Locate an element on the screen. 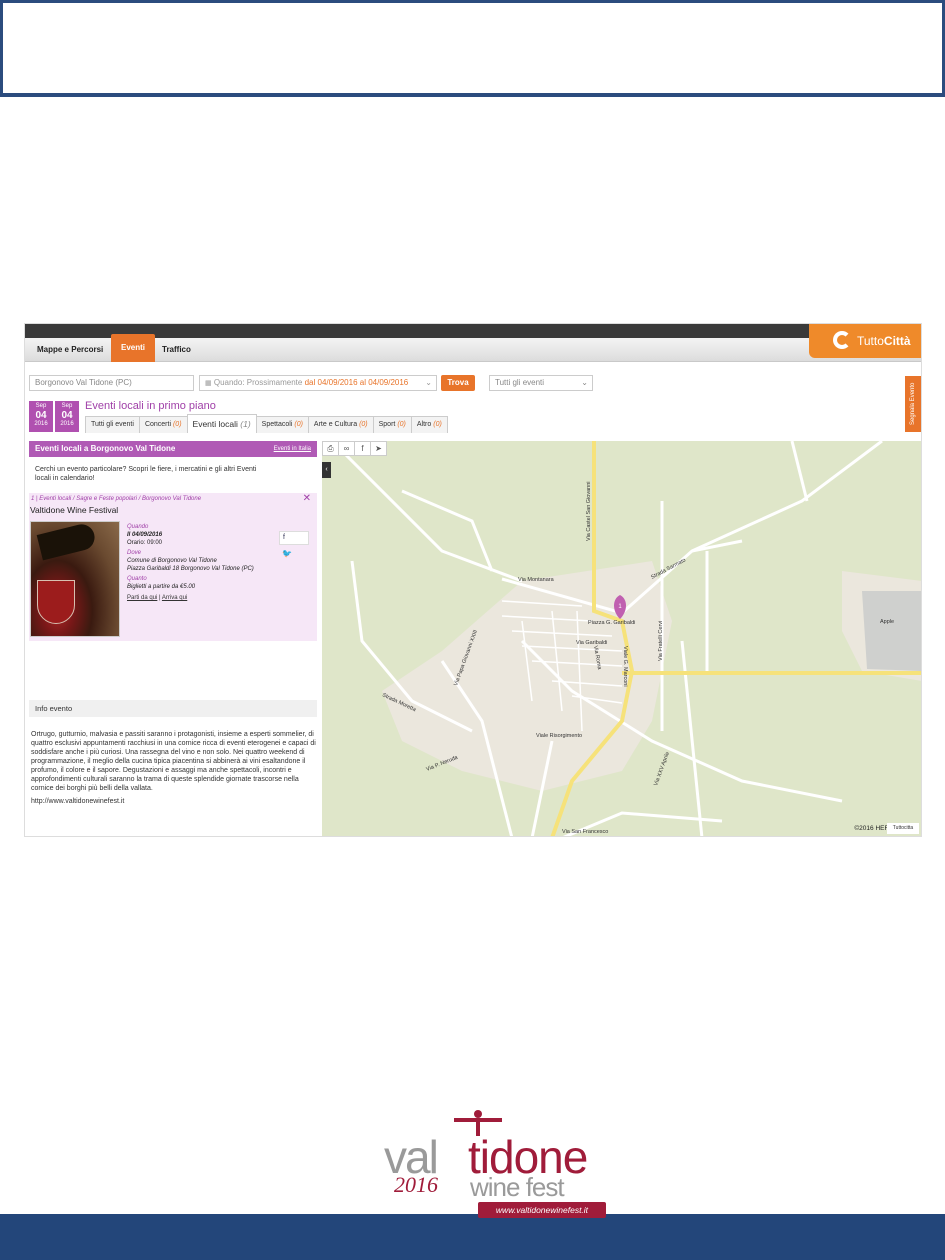 This screenshot has width=945, height=1260. tab-spettacoli: Spettacoli (0) is located at coordinates (282, 424).